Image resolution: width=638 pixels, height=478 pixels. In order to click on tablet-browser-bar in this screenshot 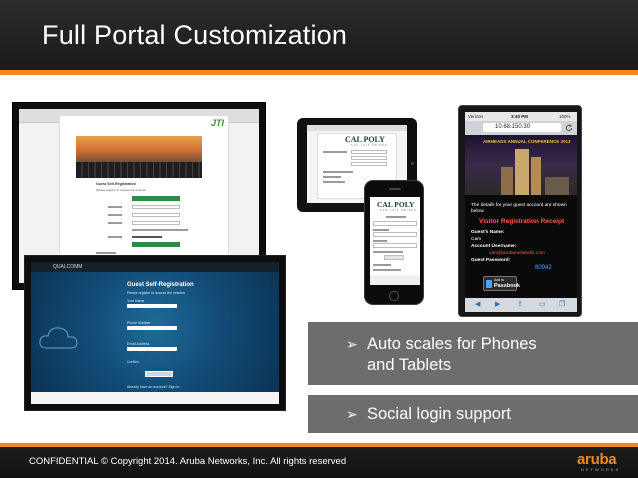, I will do `click(357, 128)`.